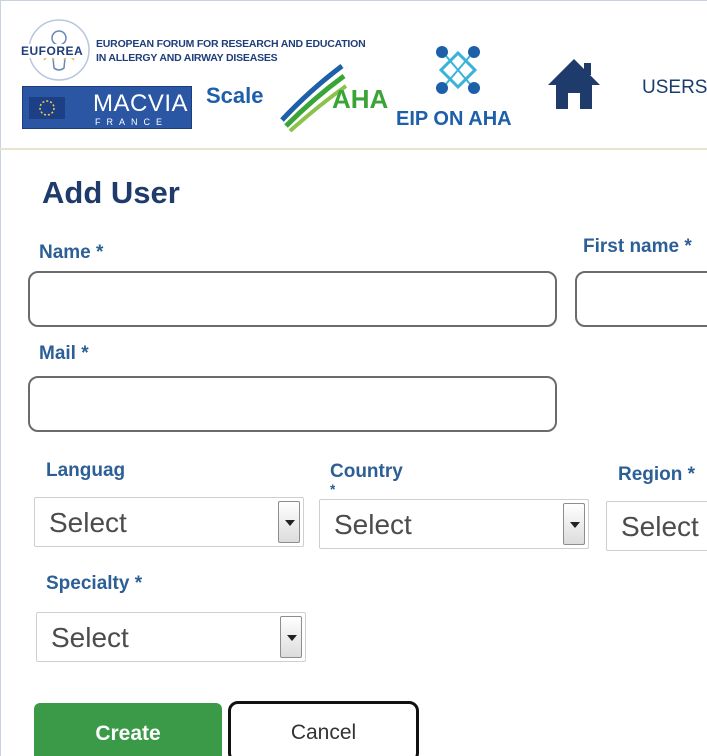 The width and height of the screenshot is (707, 756). What do you see at coordinates (128, 729) in the screenshot?
I see `create-button: Create` at bounding box center [128, 729].